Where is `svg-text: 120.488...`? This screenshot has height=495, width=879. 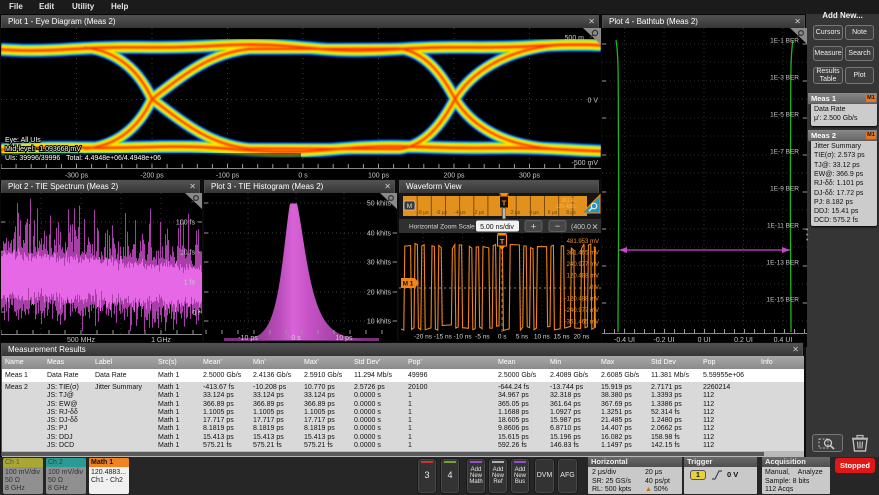
svg-text: 120.488... is located at coordinates (567, 207).